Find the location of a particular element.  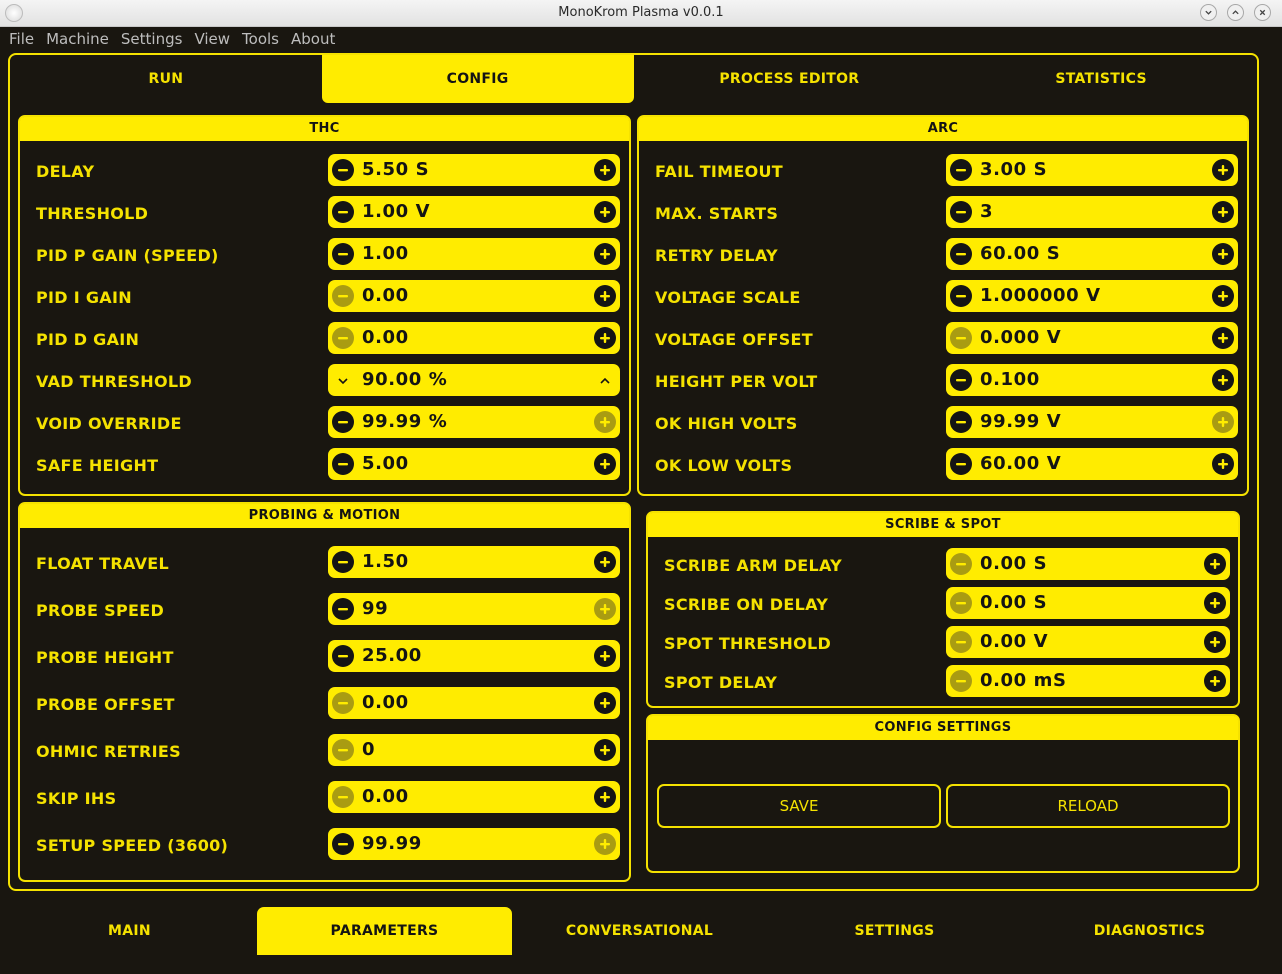

spinbox-skip-ihs: 0.00 is located at coordinates (474, 797).